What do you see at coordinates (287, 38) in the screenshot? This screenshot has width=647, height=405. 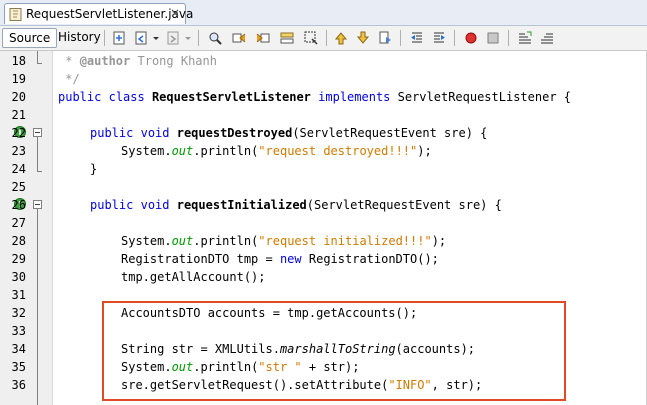 I see `toggle-highlight-icon` at bounding box center [287, 38].